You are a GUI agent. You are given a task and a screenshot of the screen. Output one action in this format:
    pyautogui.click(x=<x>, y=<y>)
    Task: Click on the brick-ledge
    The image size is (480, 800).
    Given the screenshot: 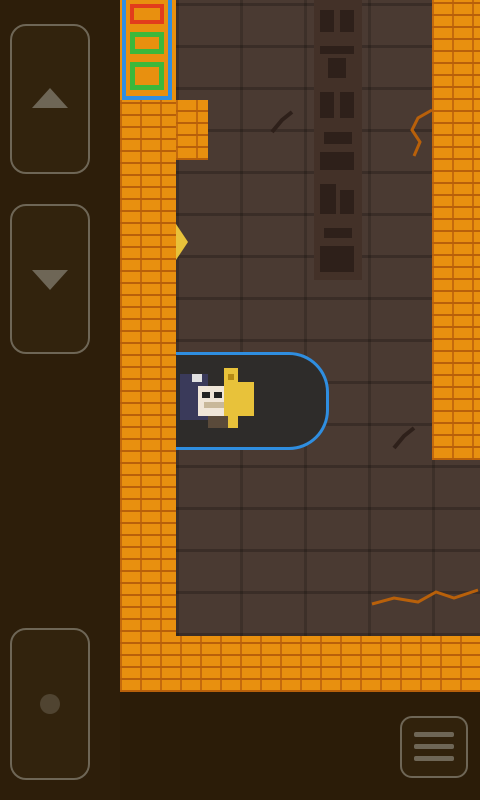 What is the action you would take?
    pyautogui.click(x=192, y=130)
    